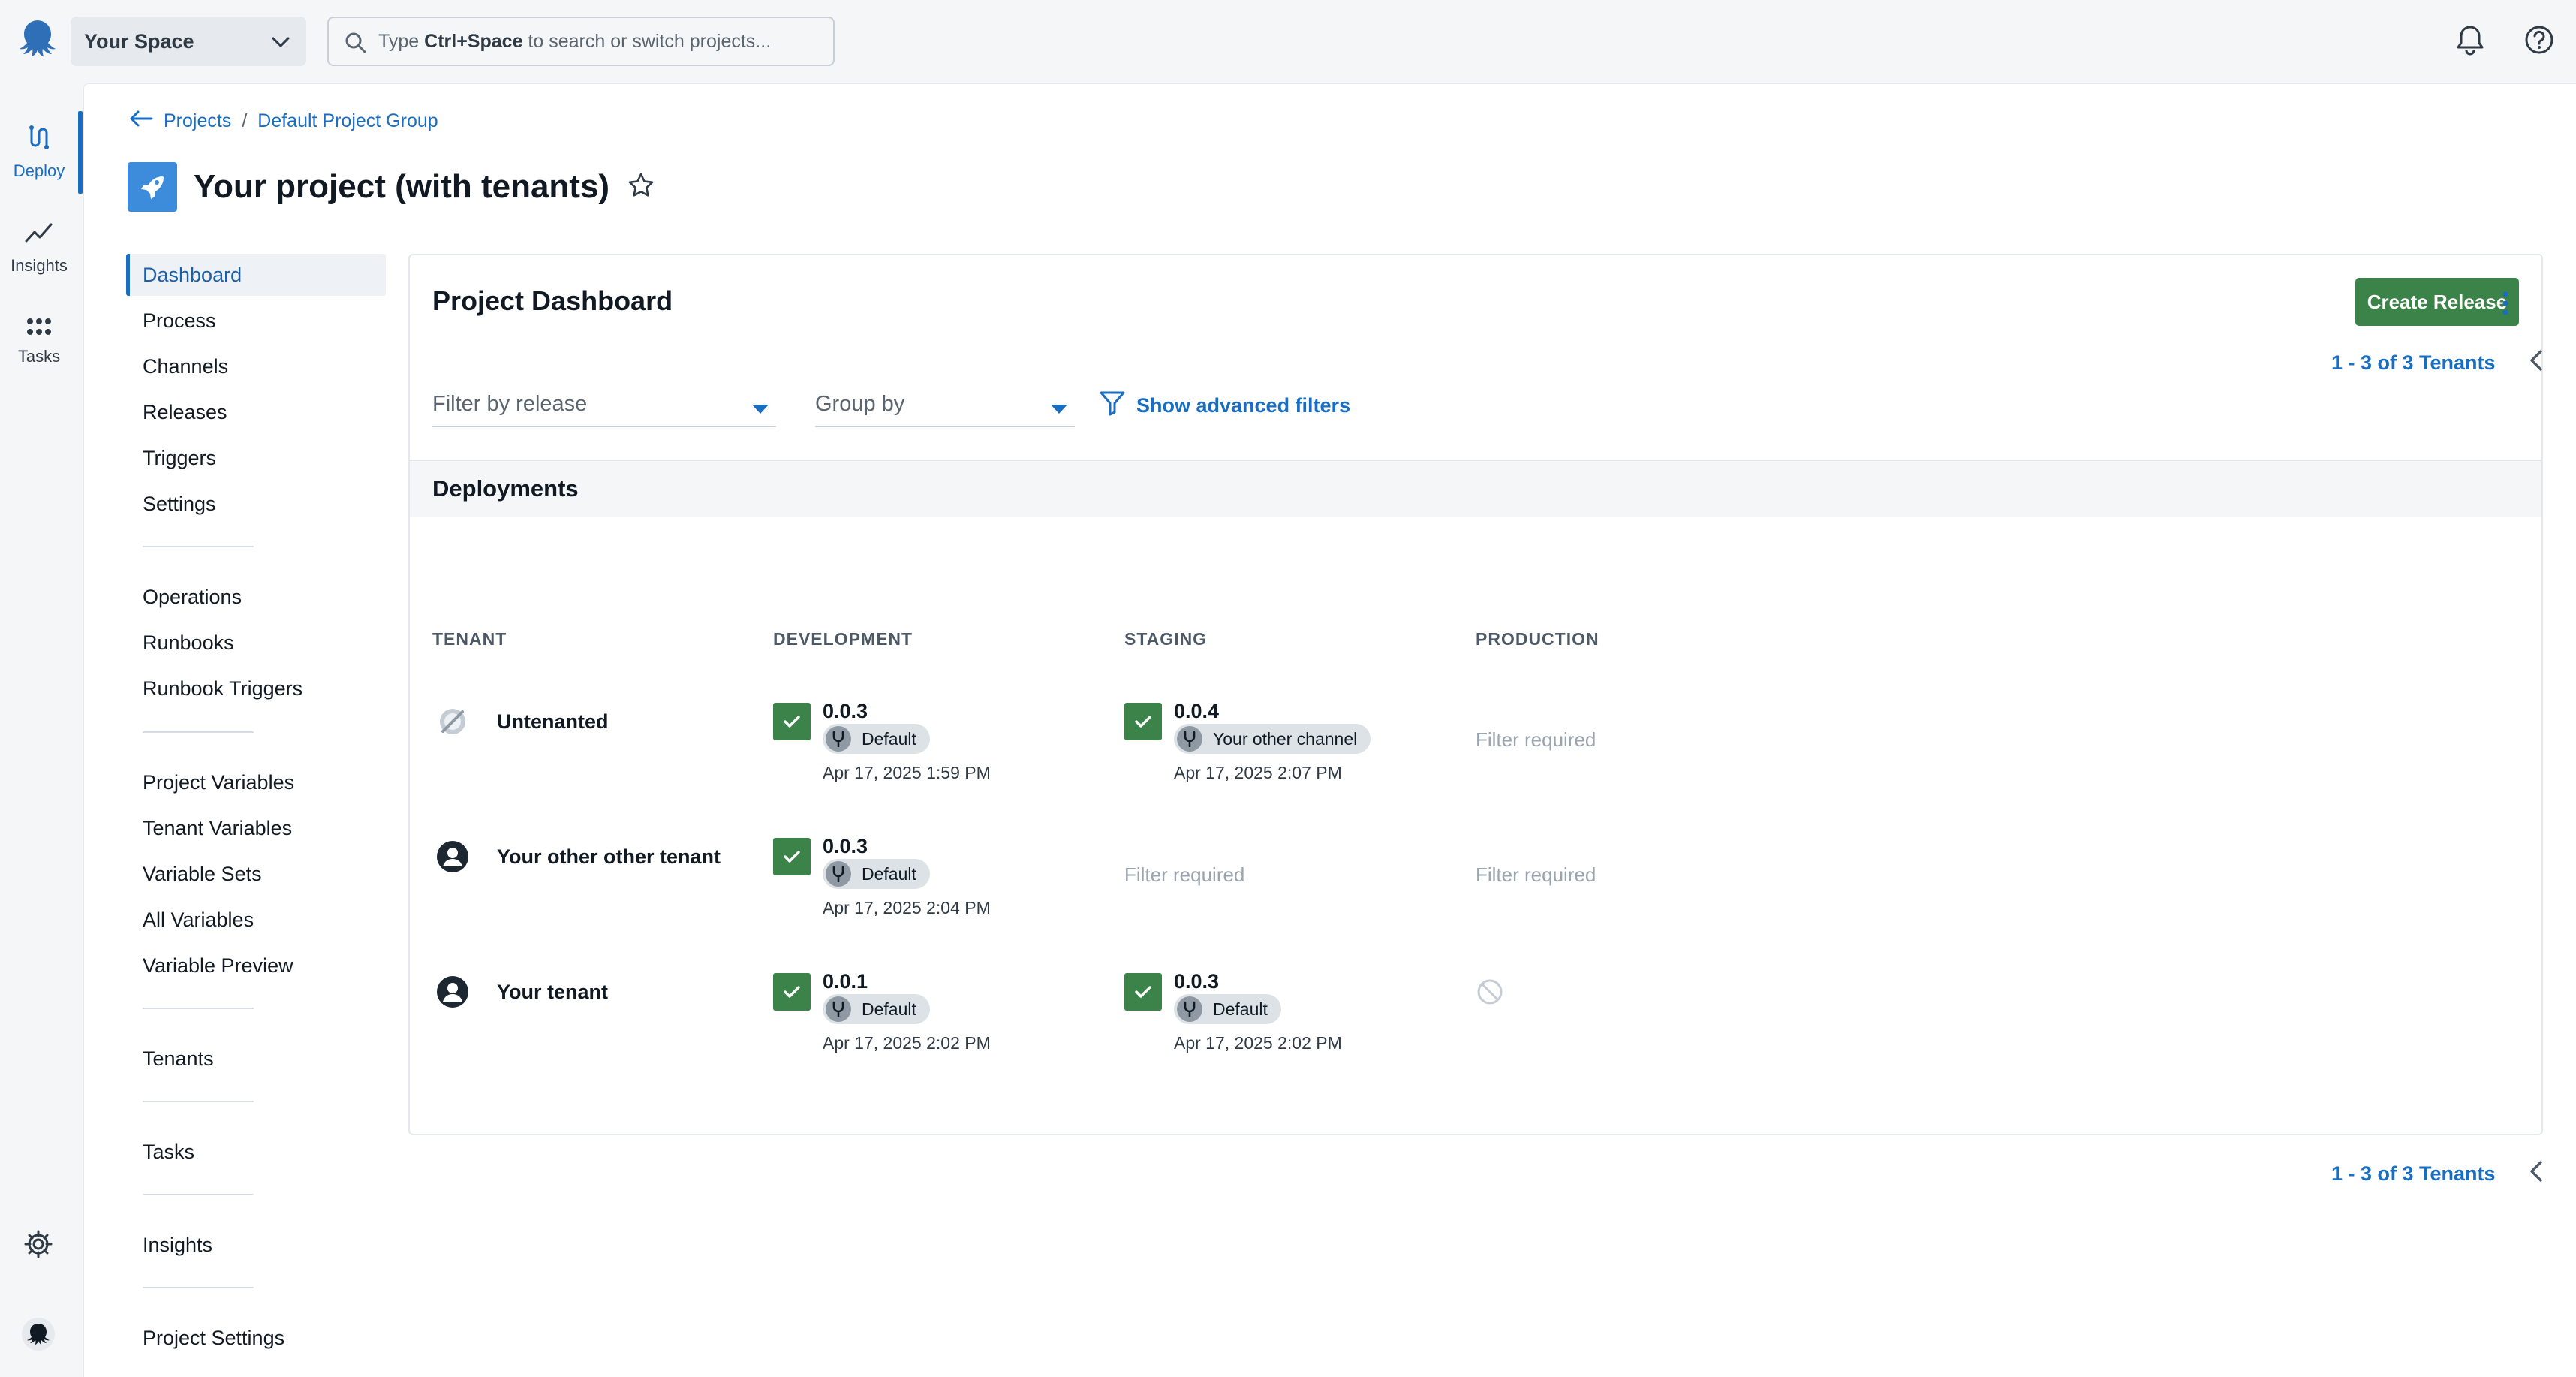 The height and width of the screenshot is (1377, 2576). What do you see at coordinates (2539, 40) in the screenshot?
I see `help-icon` at bounding box center [2539, 40].